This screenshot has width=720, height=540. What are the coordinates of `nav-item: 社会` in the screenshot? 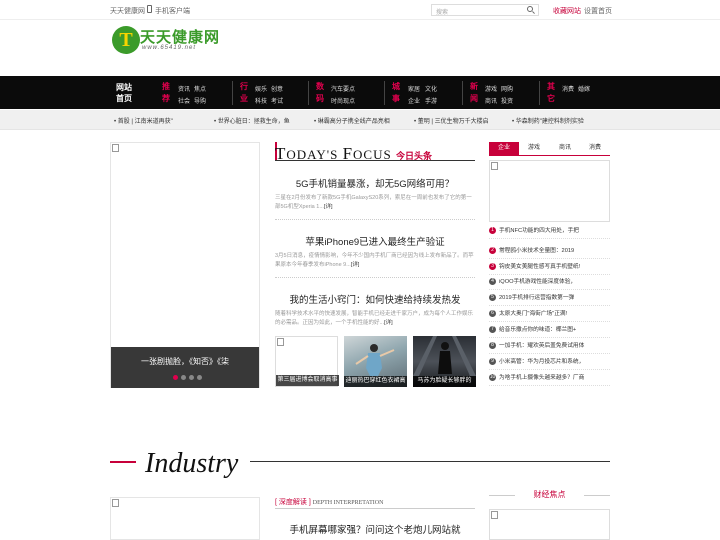 It's located at (184, 100).